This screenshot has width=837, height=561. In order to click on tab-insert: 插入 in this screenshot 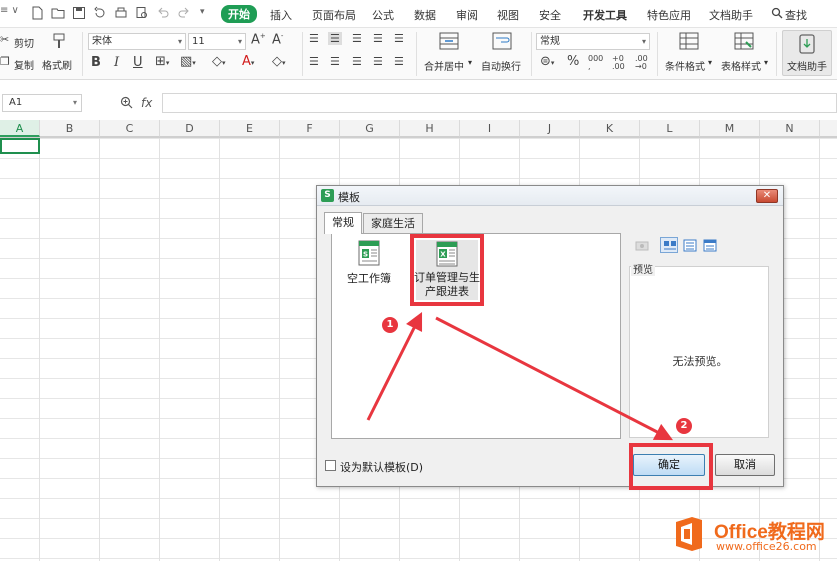, I will do `click(281, 15)`.